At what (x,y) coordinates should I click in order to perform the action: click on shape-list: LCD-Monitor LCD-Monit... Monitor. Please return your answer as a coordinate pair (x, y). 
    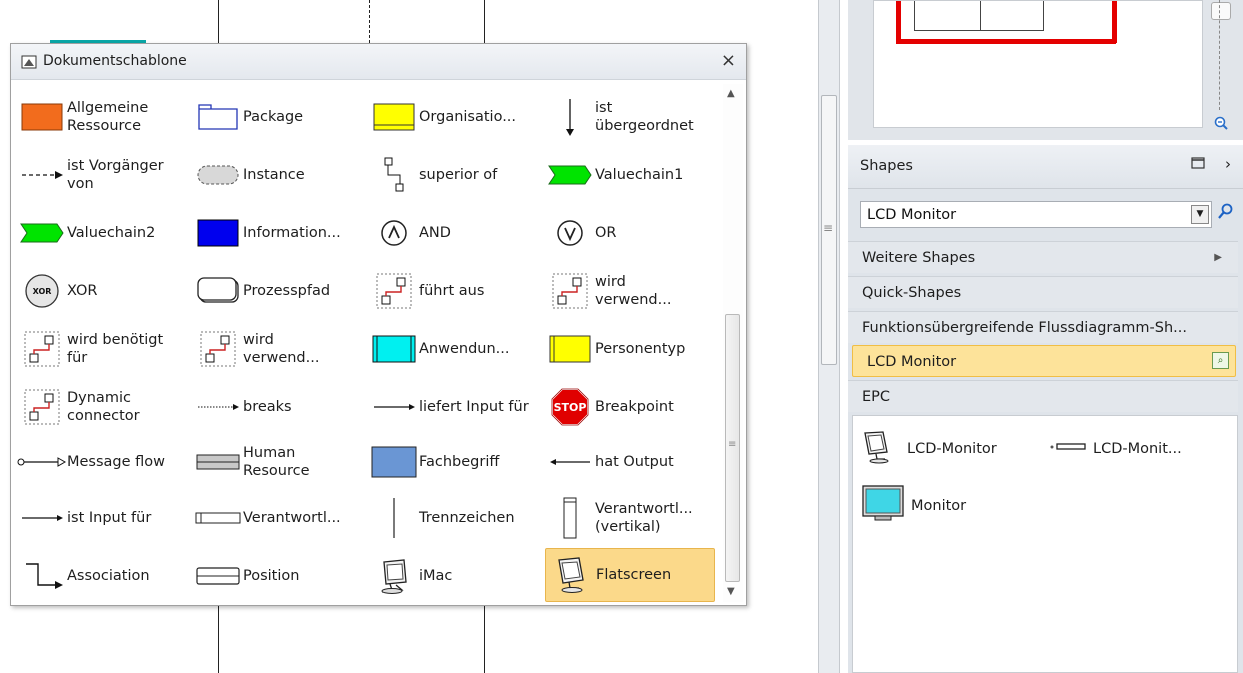
    Looking at the image, I should click on (1045, 544).